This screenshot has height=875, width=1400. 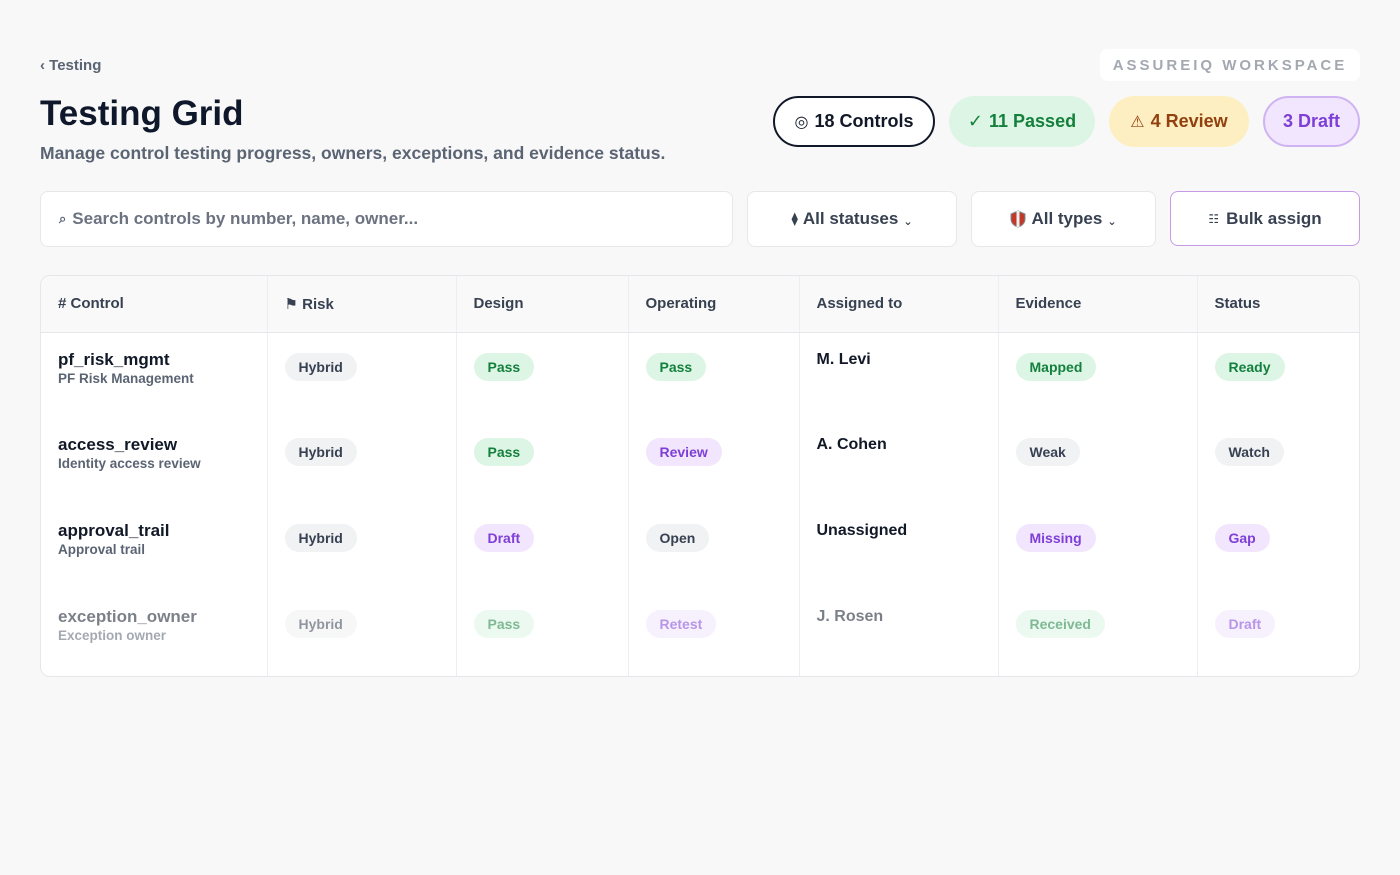 What do you see at coordinates (898, 304) in the screenshot?
I see `column-header-assigned-to: Assigned to` at bounding box center [898, 304].